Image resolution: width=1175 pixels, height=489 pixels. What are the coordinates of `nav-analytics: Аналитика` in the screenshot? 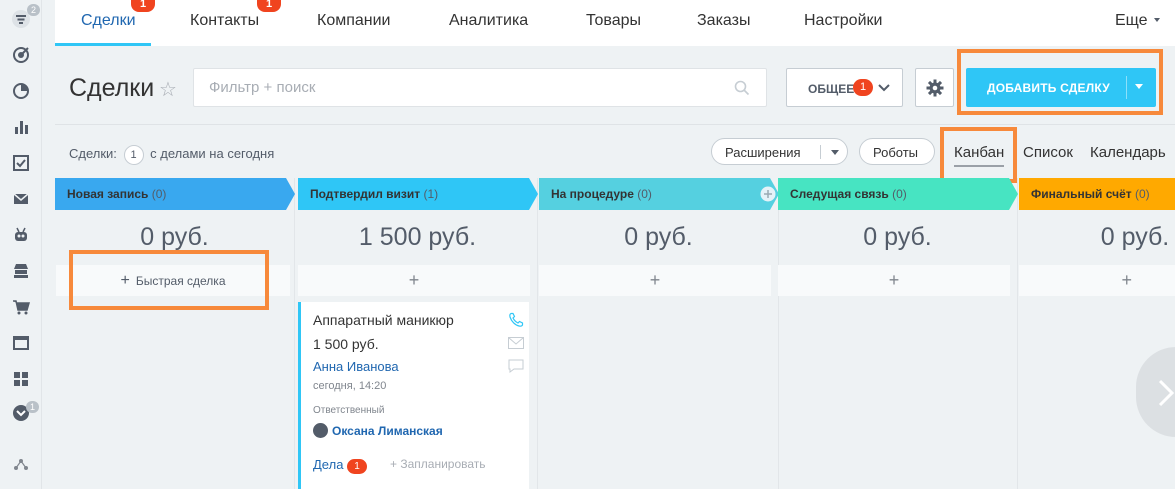 It's located at (488, 21).